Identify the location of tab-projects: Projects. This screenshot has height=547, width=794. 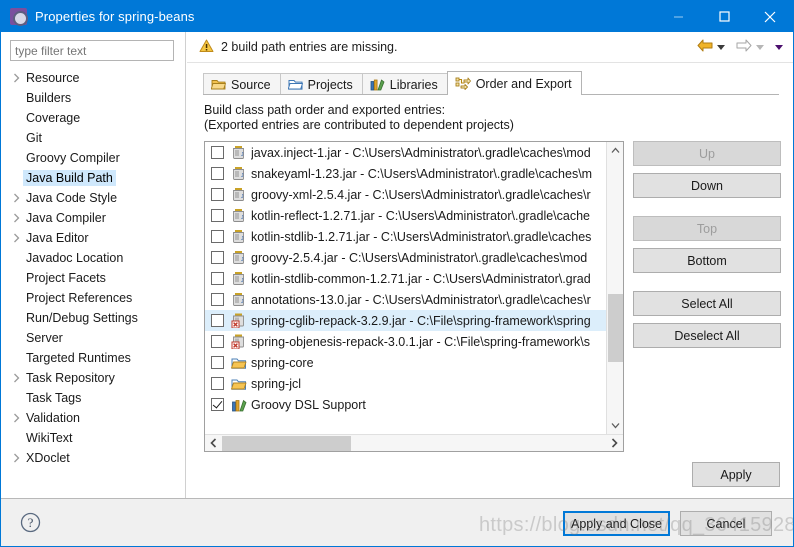
(321, 84).